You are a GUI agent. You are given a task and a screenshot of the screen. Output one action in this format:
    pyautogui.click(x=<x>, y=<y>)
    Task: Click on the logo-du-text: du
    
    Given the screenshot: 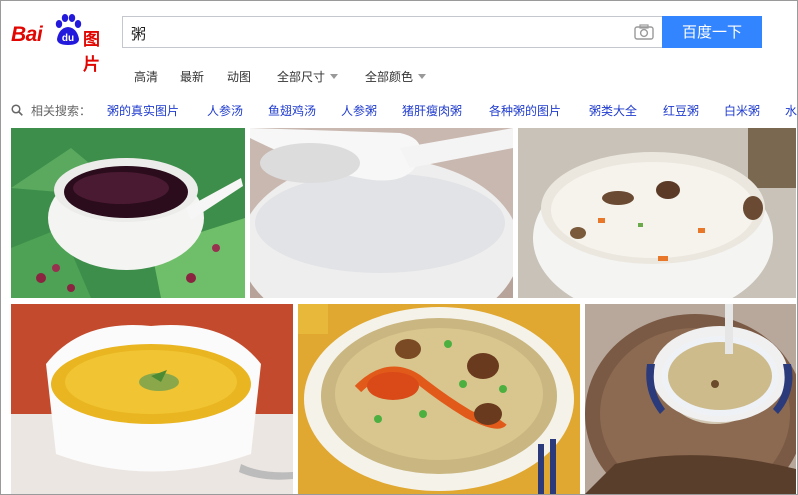 What is the action you would take?
    pyautogui.click(x=68, y=38)
    